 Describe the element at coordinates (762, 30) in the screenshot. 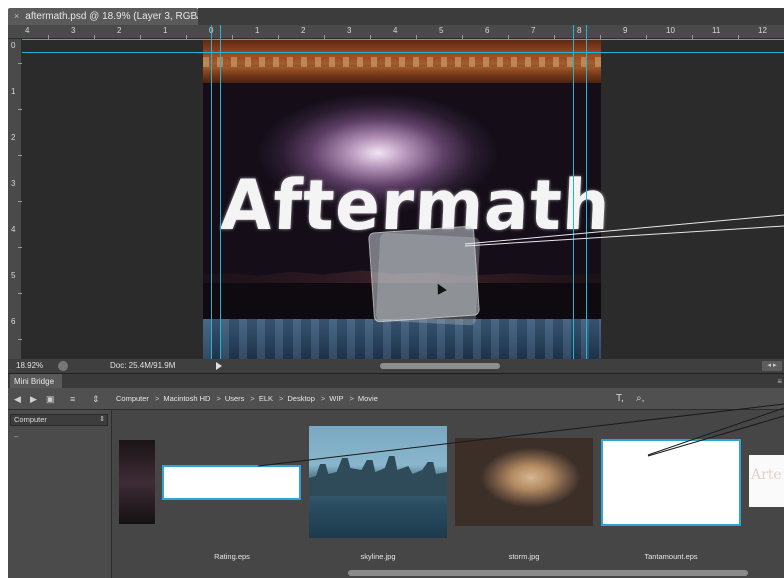

I see `ruler-h-label: 12` at that location.